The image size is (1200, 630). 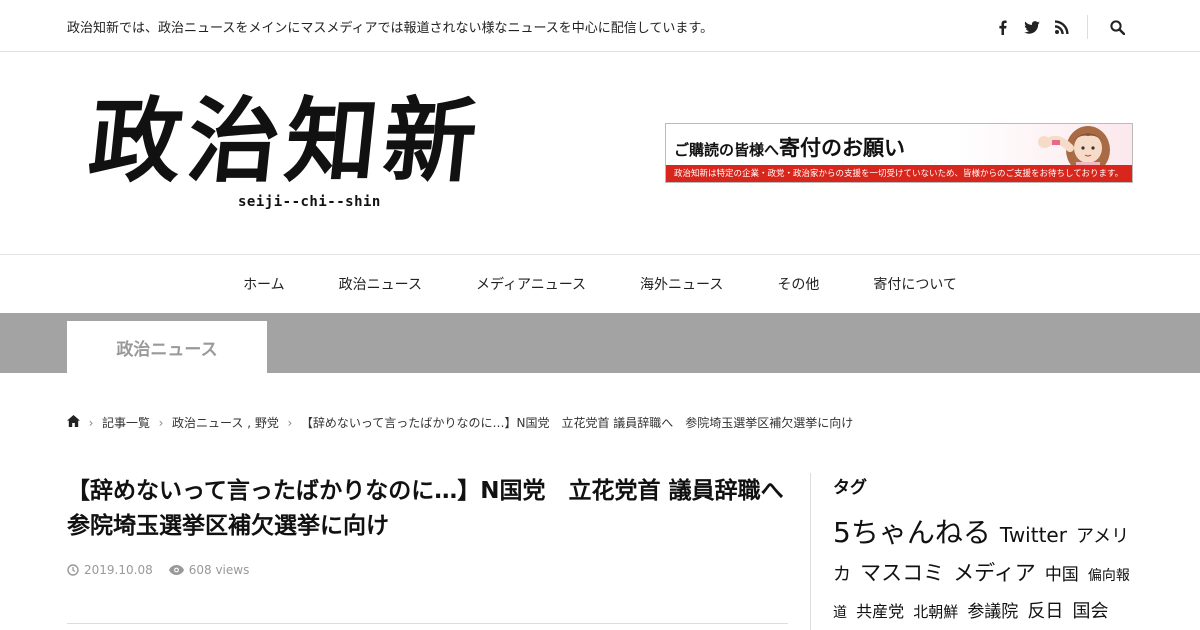 What do you see at coordinates (790, 147) in the screenshot?
I see `banner-title: ご購読の皆様へ寄付のお願い` at bounding box center [790, 147].